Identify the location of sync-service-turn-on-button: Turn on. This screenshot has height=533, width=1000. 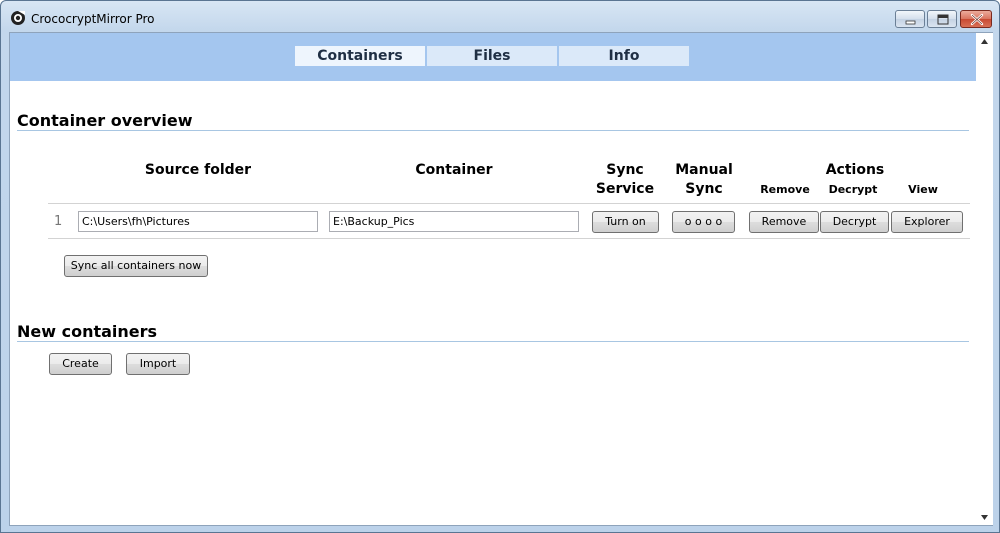
(625, 222).